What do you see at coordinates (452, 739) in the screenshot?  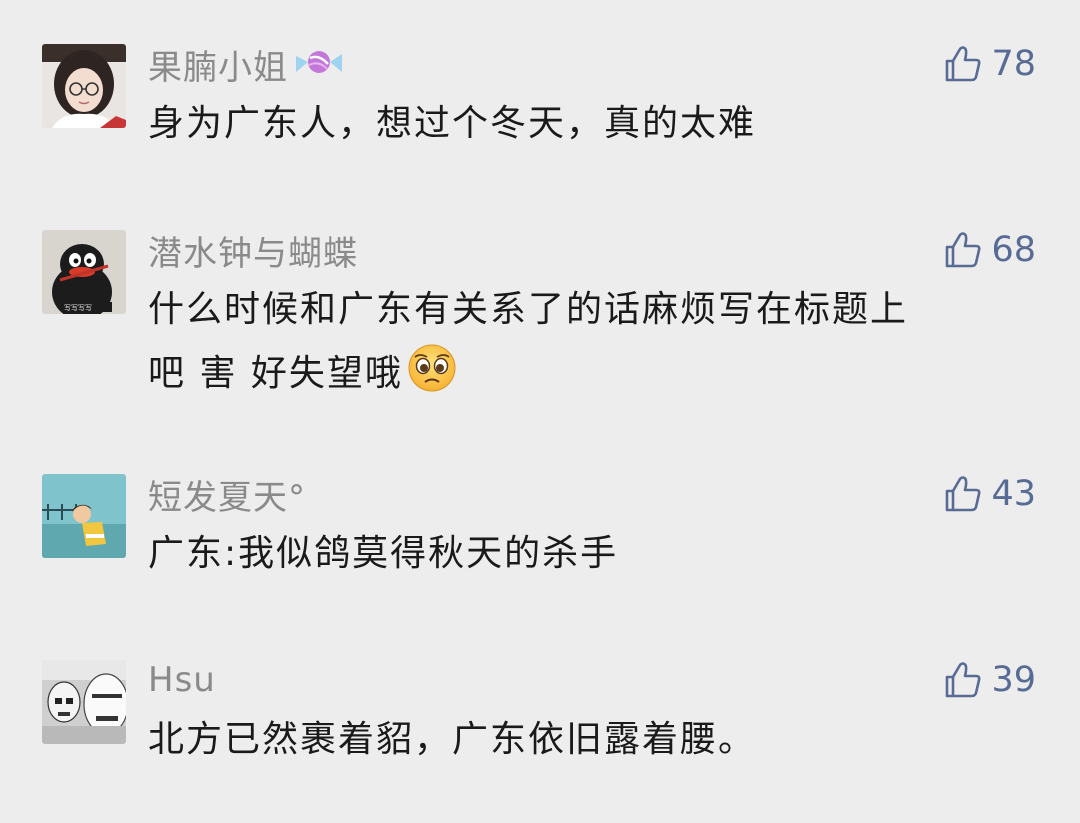 I see `comment-text: 北方已然裹着貂，广东依旧露着腰。` at bounding box center [452, 739].